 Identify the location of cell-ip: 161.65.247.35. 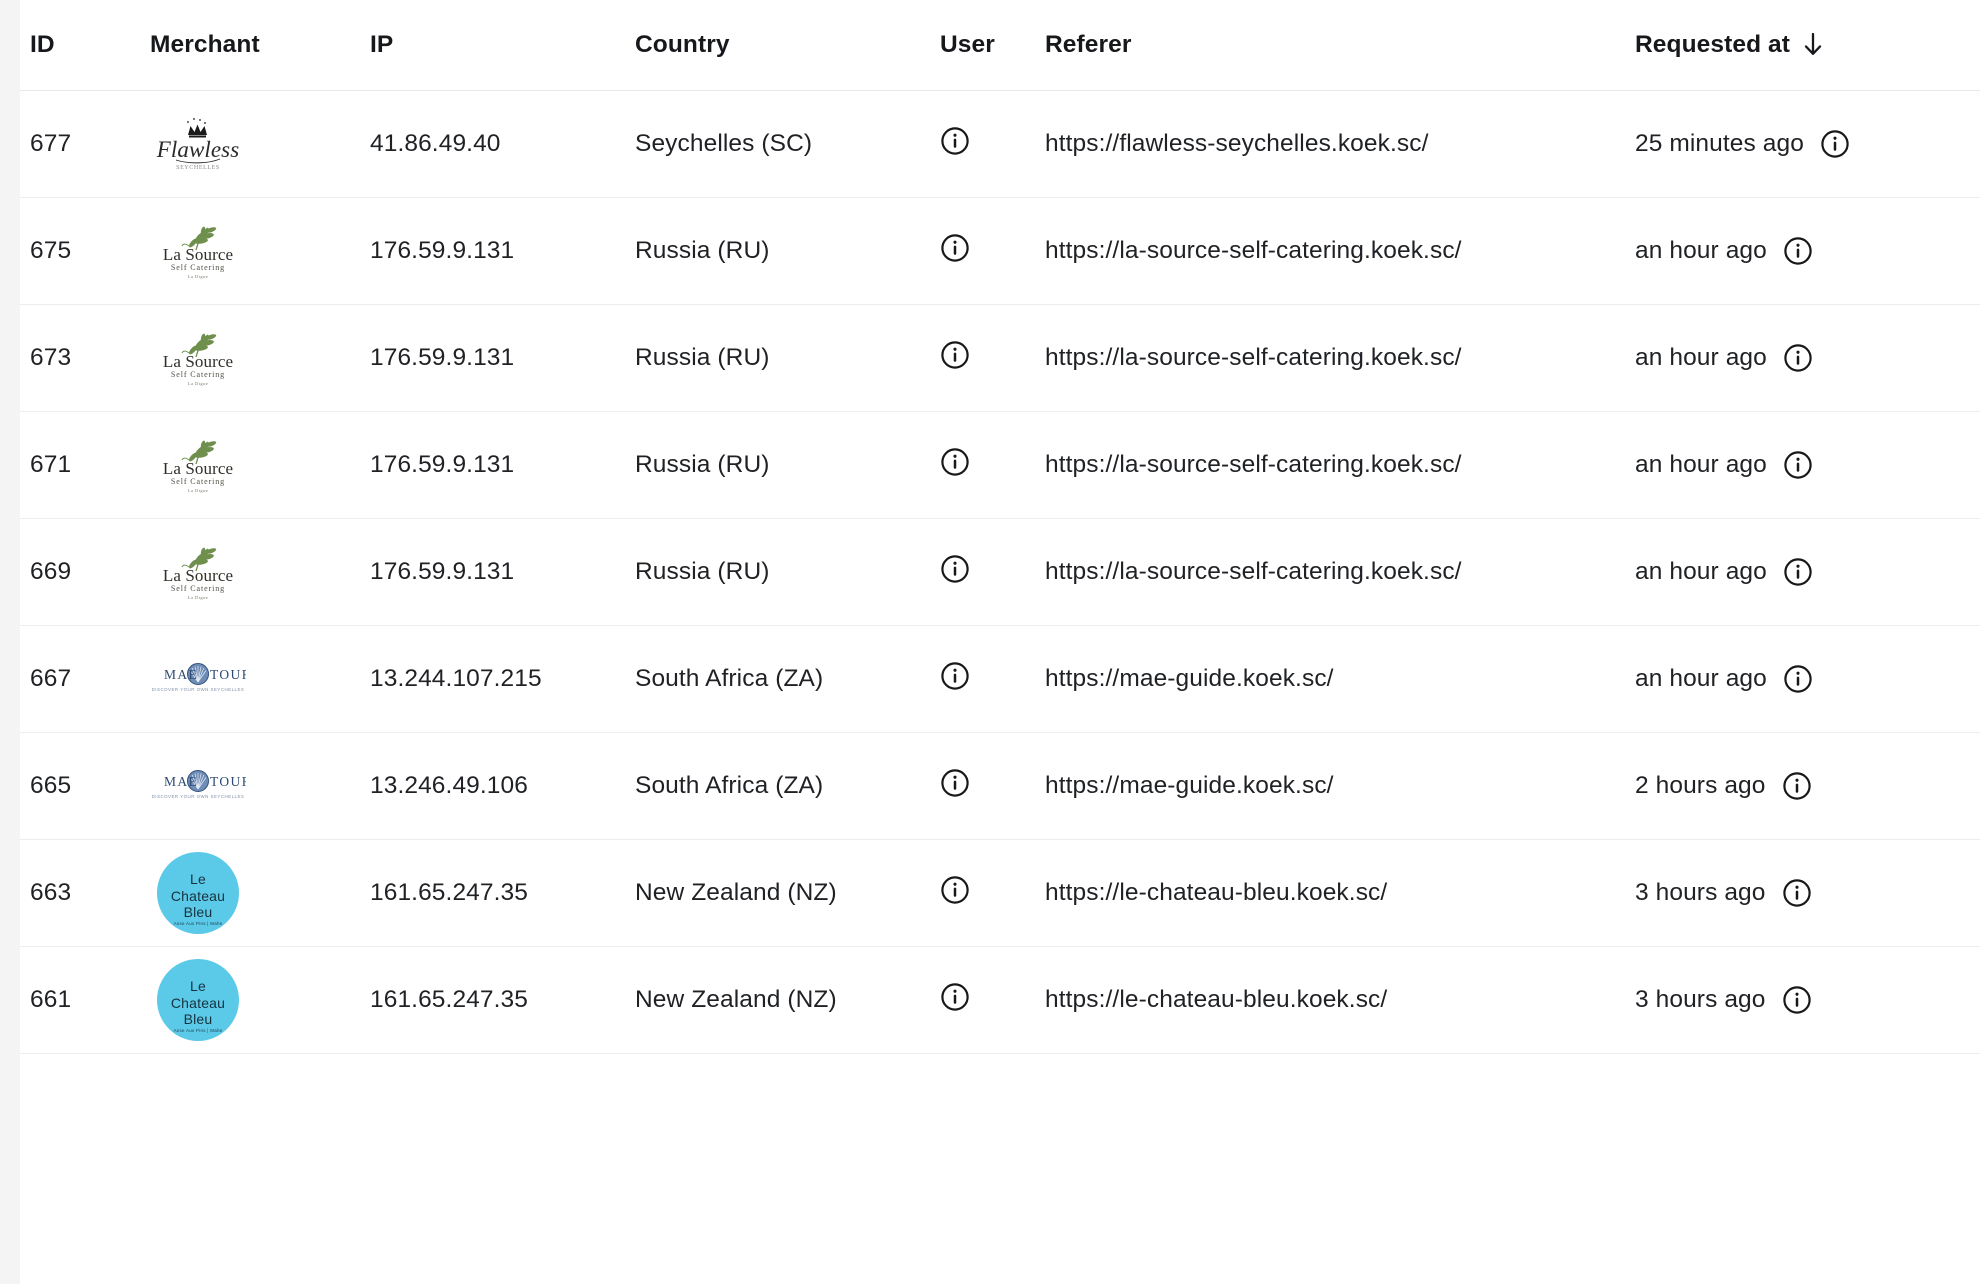
(502, 1000).